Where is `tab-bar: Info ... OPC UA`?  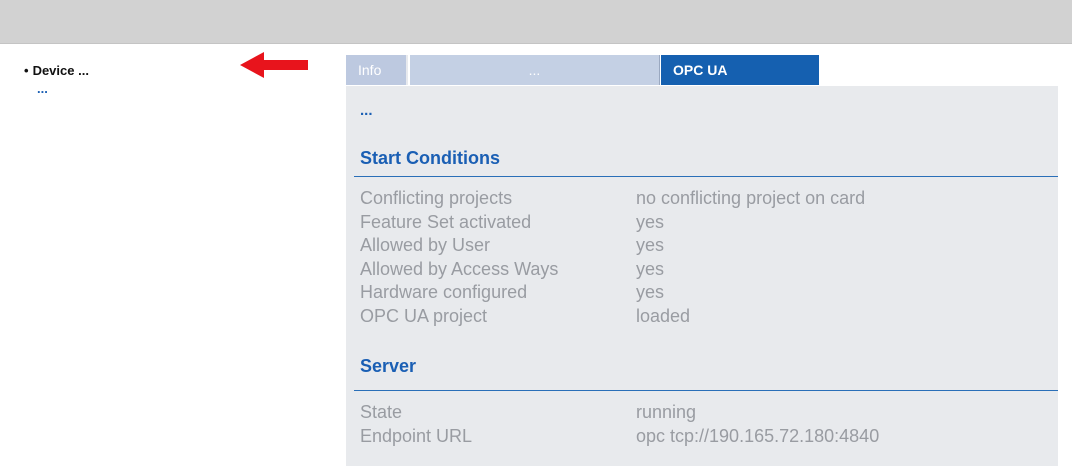 tab-bar: Info ... OPC UA is located at coordinates (702, 70).